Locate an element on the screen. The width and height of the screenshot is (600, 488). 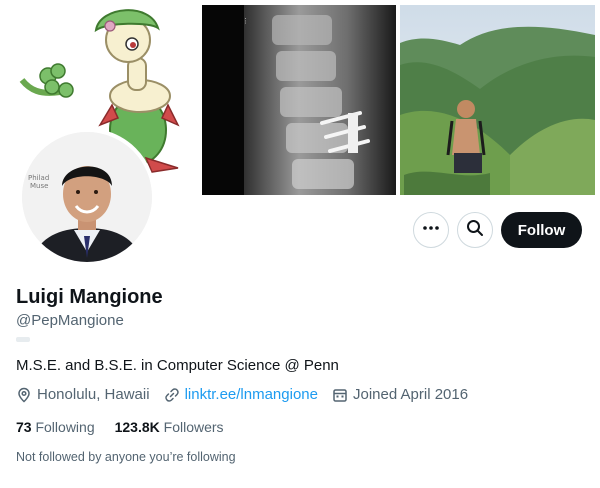
location-item: Honolulu, Hawaii is located at coordinates (83, 394).